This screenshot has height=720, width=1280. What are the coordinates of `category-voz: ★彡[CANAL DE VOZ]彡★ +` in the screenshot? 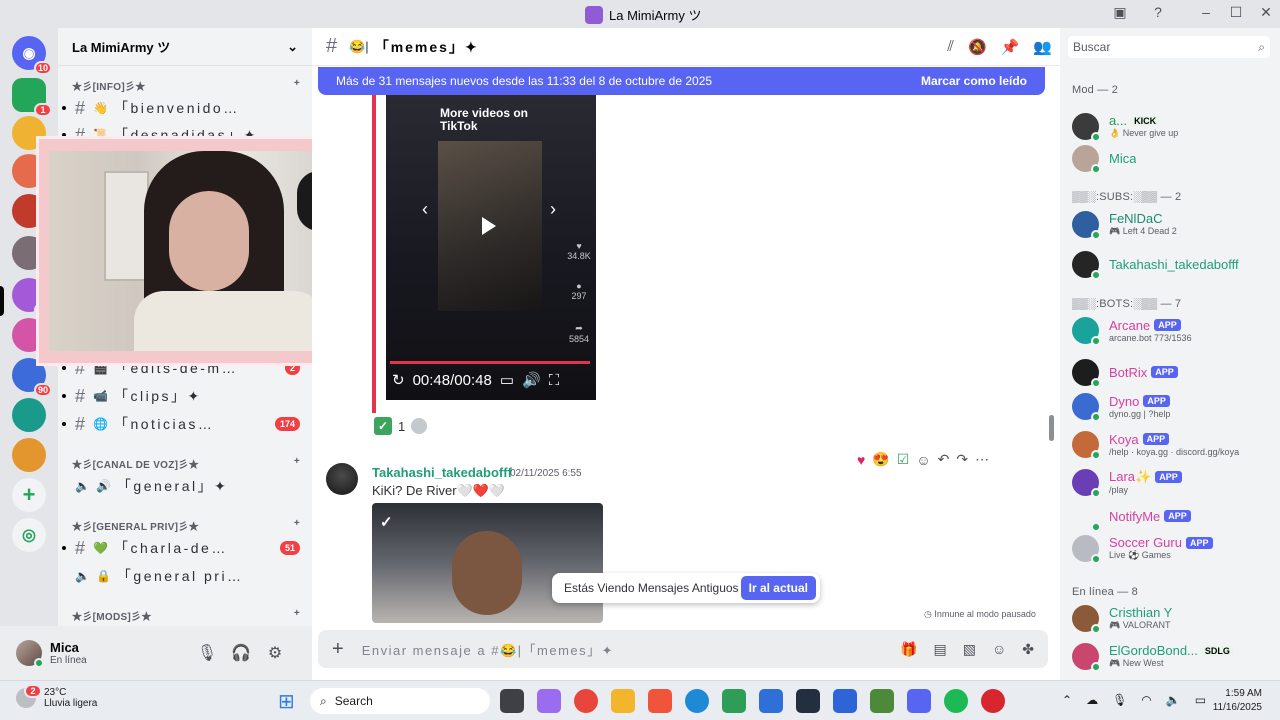 It's located at (186, 463).